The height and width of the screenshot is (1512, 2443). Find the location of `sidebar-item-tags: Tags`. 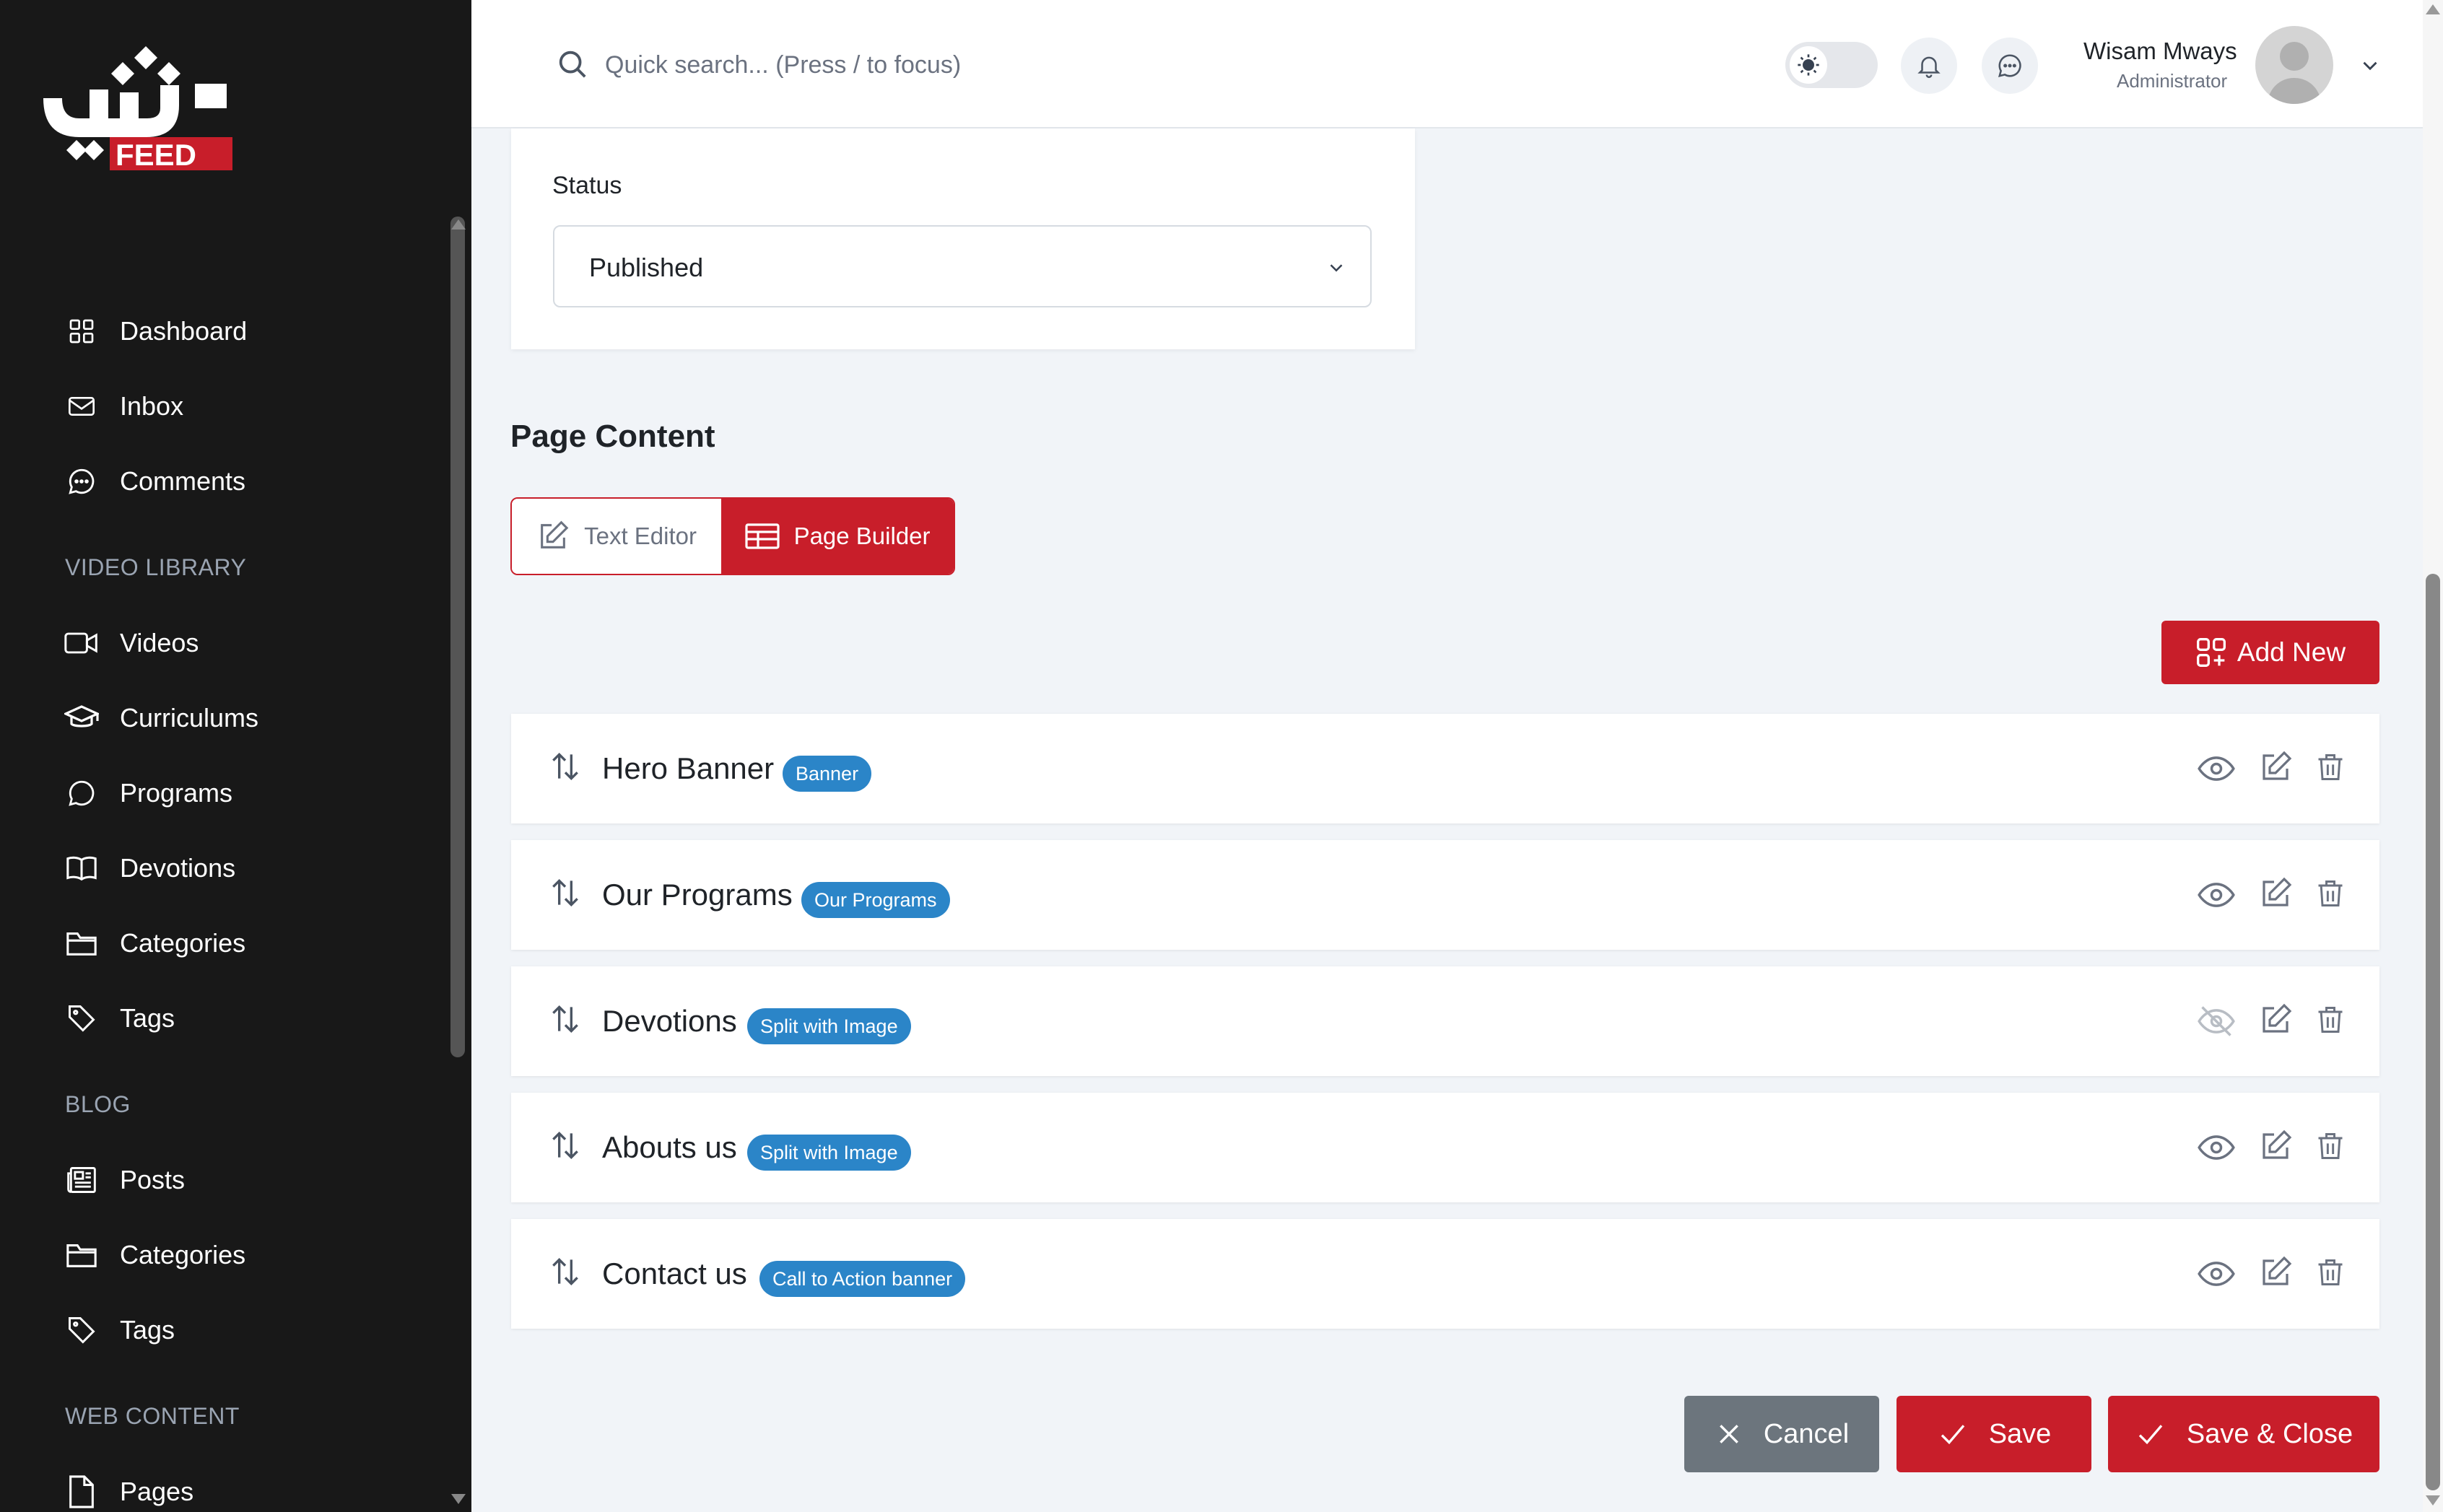

sidebar-item-tags: Tags is located at coordinates (119, 1018).